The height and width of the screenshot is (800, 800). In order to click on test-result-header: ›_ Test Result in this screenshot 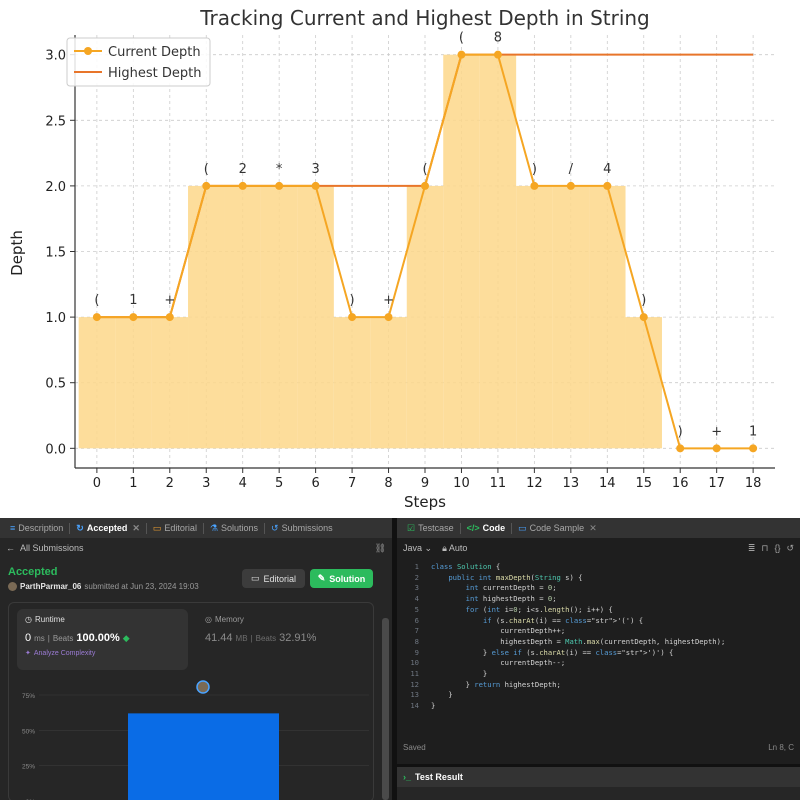, I will do `click(598, 777)`.